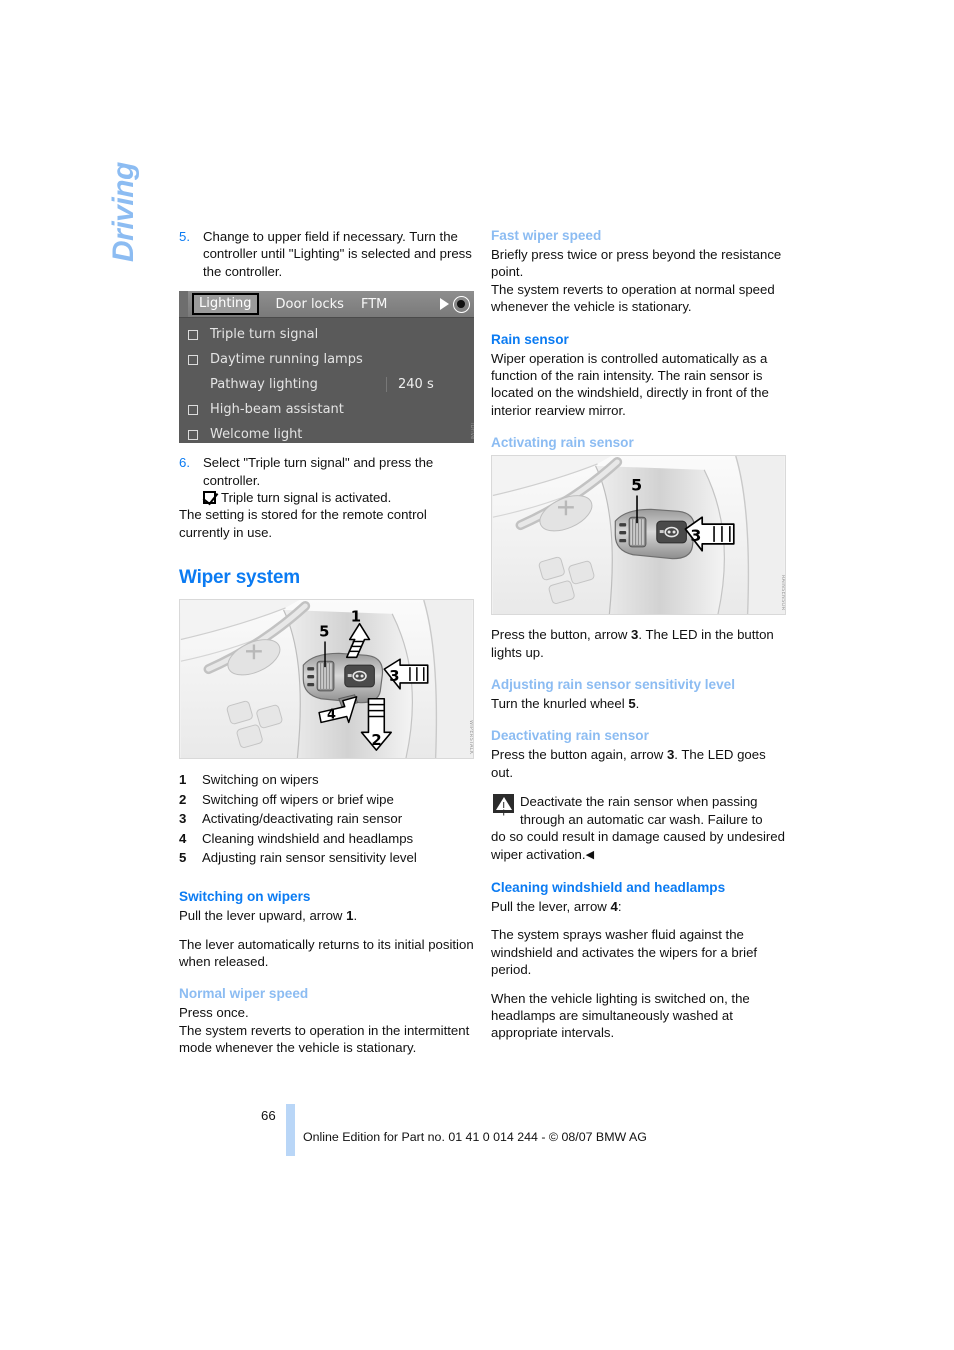 The height and width of the screenshot is (1350, 954). What do you see at coordinates (209, 498) in the screenshot?
I see `checkmark-box-icon` at bounding box center [209, 498].